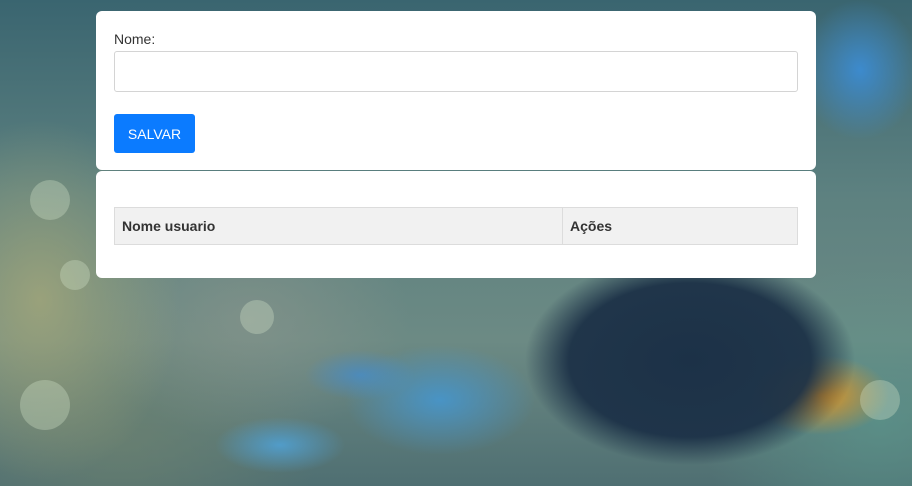 This screenshot has width=912, height=486. Describe the element at coordinates (135, 39) in the screenshot. I see `name-label: Nome:` at that location.